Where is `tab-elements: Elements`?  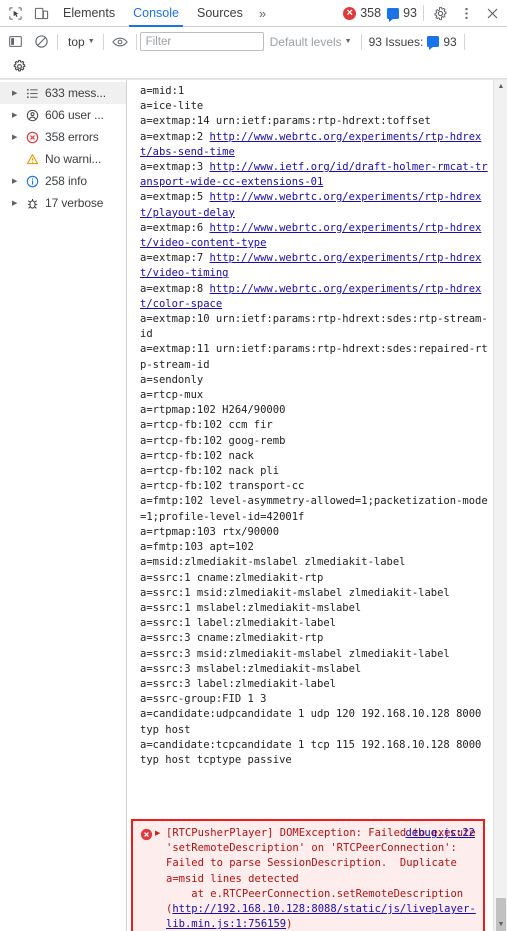 tab-elements: Elements is located at coordinates (89, 13).